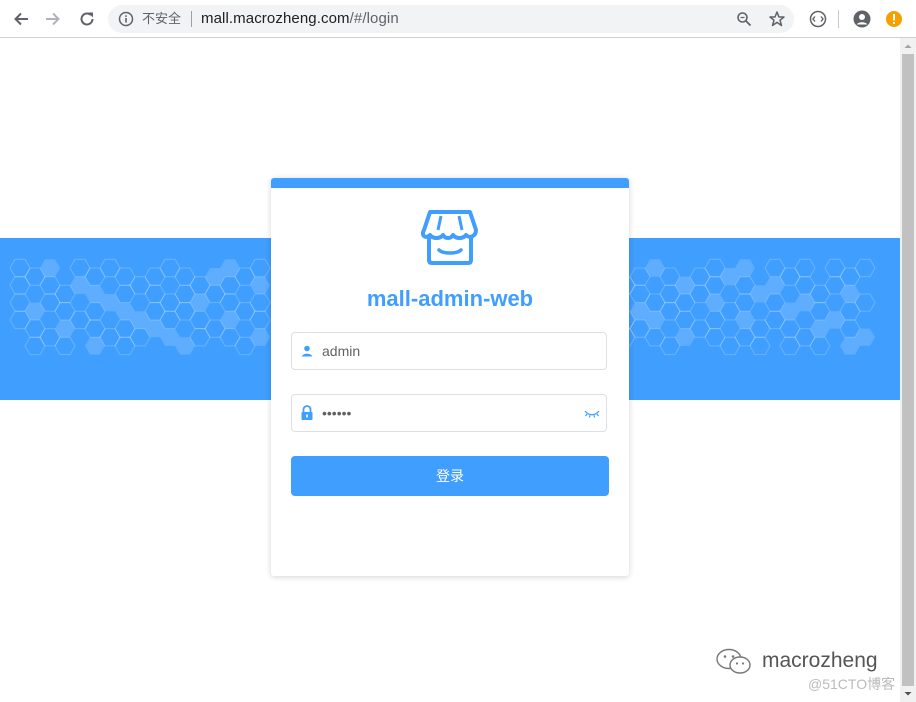 Image resolution: width=916 pixels, height=702 pixels. What do you see at coordinates (838, 19) in the screenshot?
I see `toolbar-divider` at bounding box center [838, 19].